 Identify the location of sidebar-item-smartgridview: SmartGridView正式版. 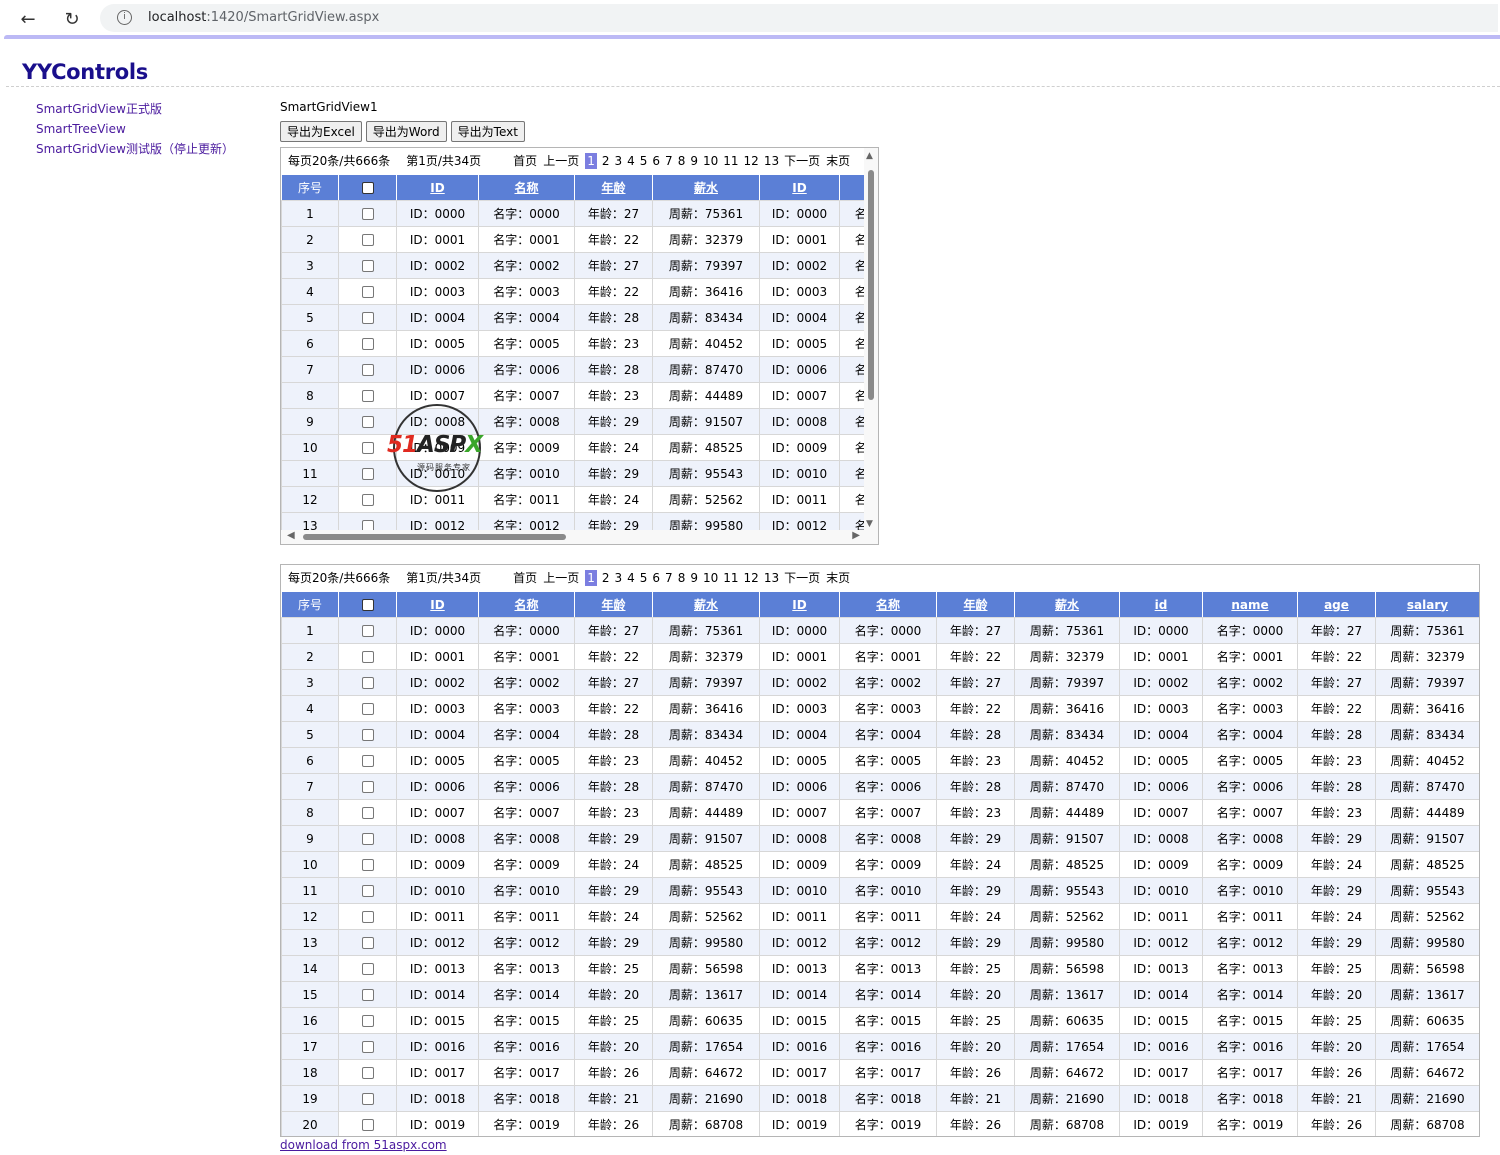
(135, 111).